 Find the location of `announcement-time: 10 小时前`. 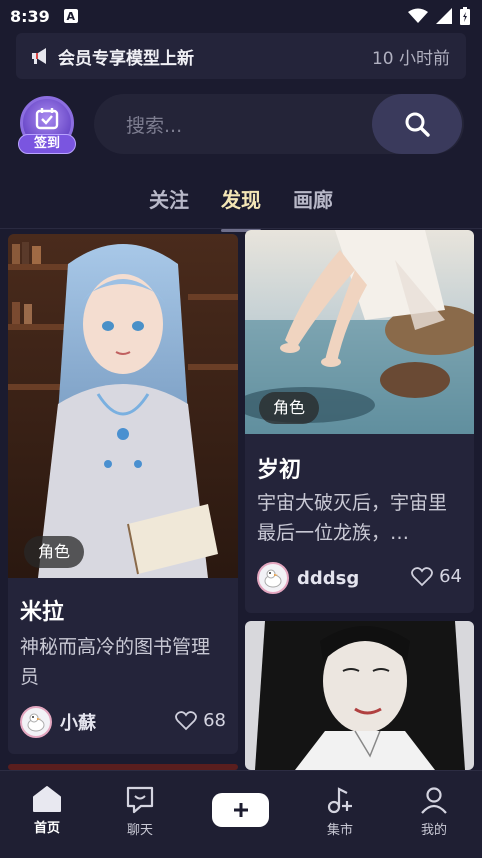

announcement-time: 10 小时前 is located at coordinates (410, 58).